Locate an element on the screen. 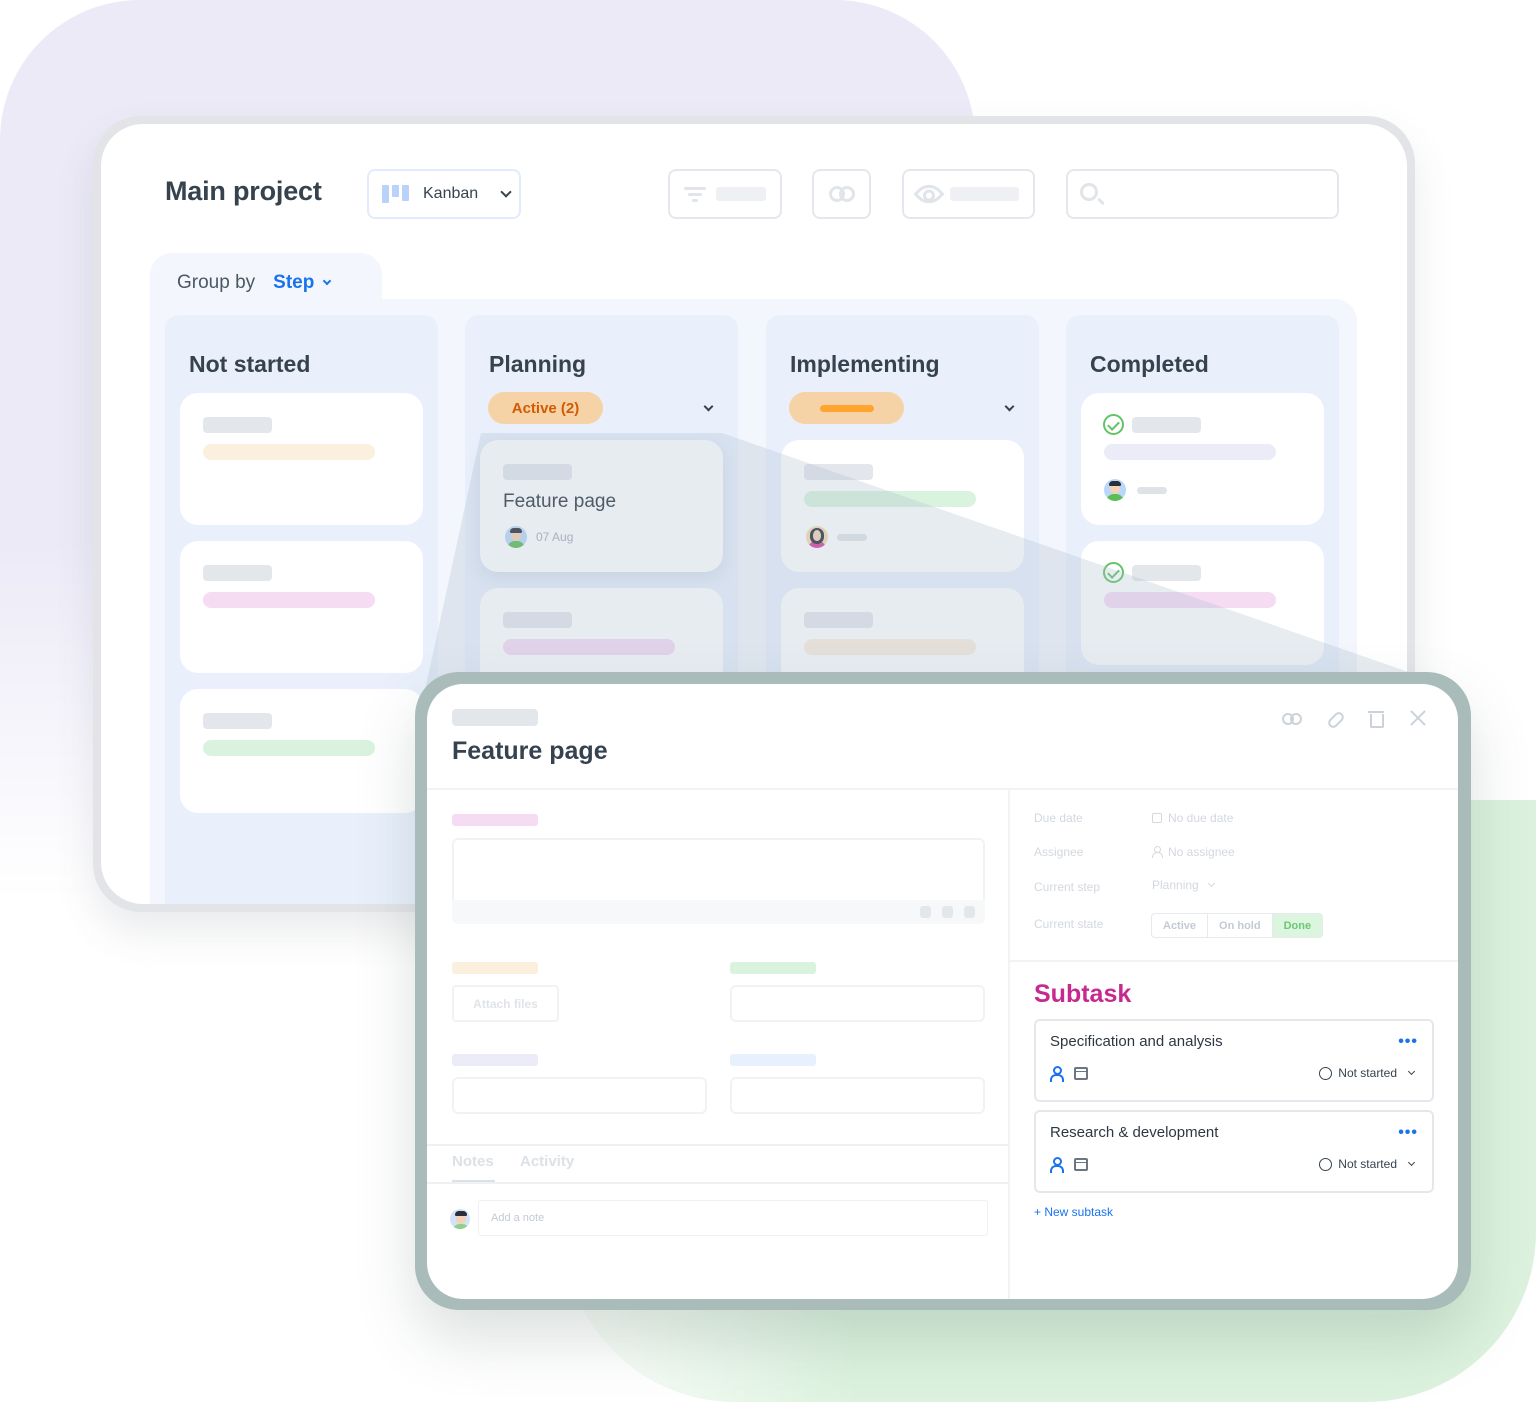 The height and width of the screenshot is (1402, 1536). visibility-label-placeholder is located at coordinates (984, 194).